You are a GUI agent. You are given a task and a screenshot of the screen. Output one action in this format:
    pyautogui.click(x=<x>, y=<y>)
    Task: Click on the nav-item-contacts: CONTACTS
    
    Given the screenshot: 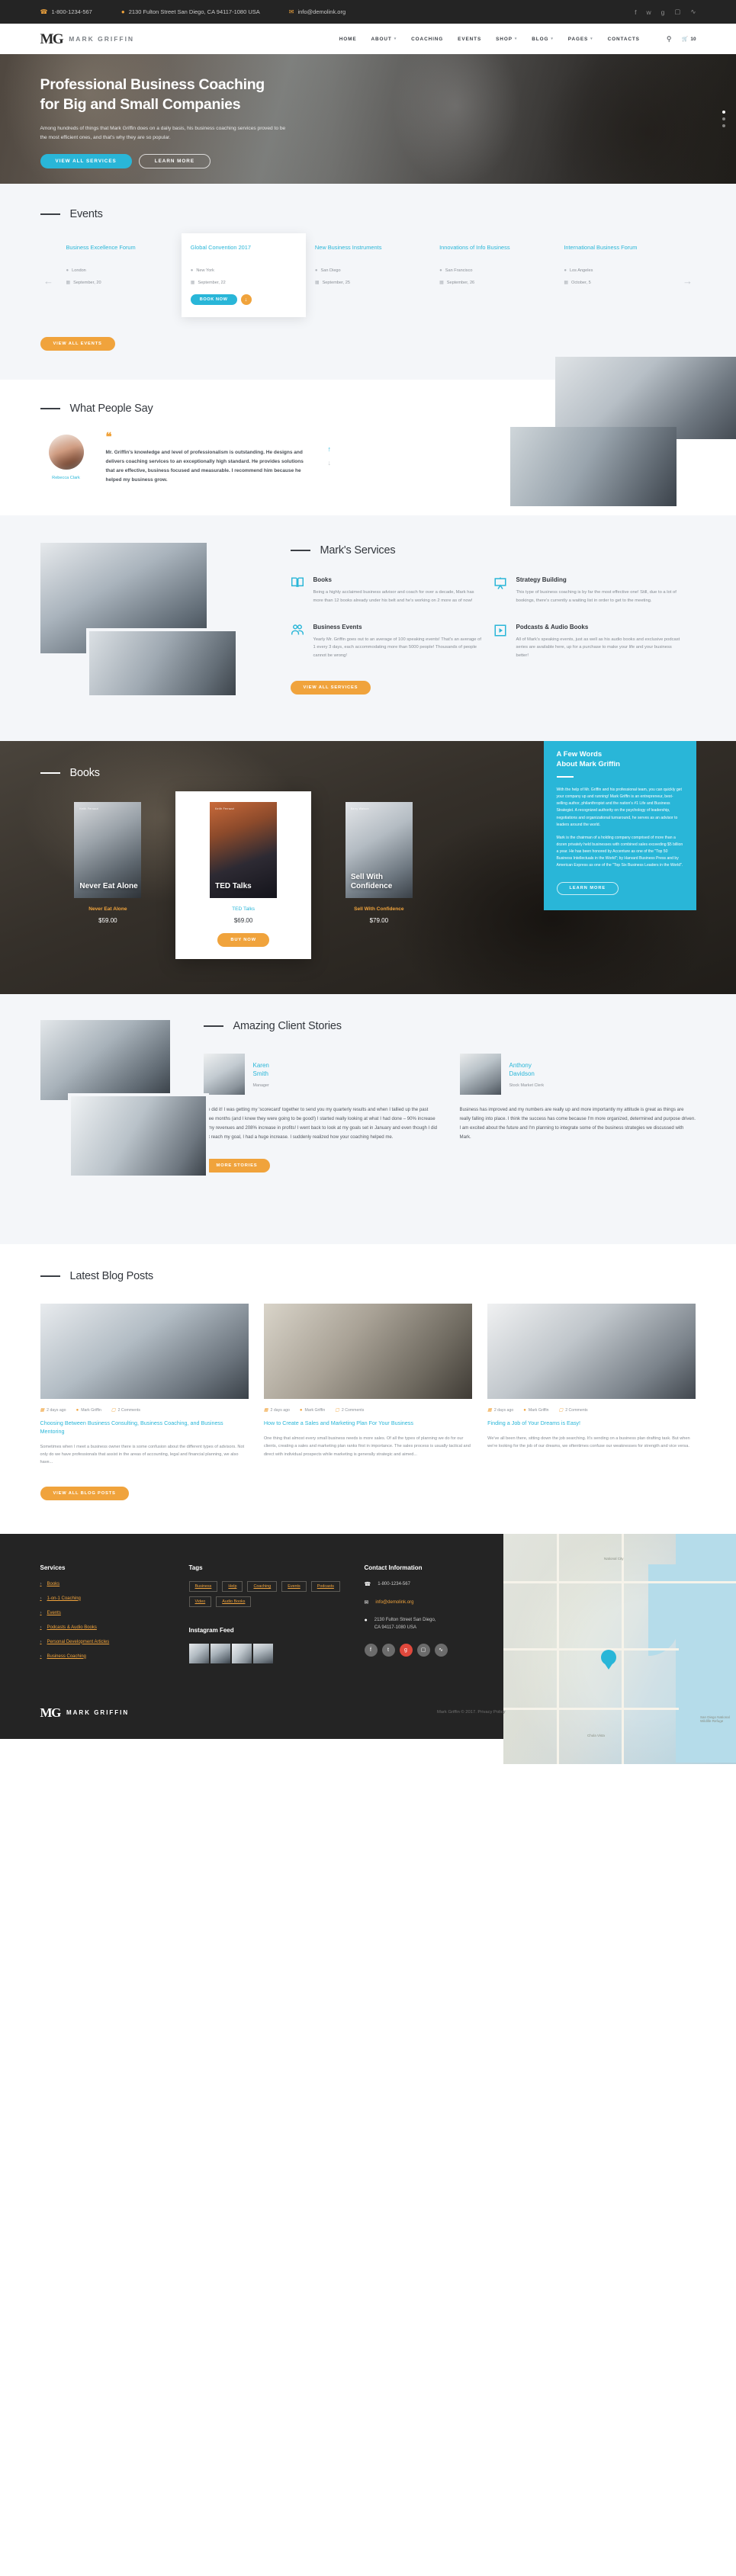 What is the action you would take?
    pyautogui.click(x=624, y=39)
    